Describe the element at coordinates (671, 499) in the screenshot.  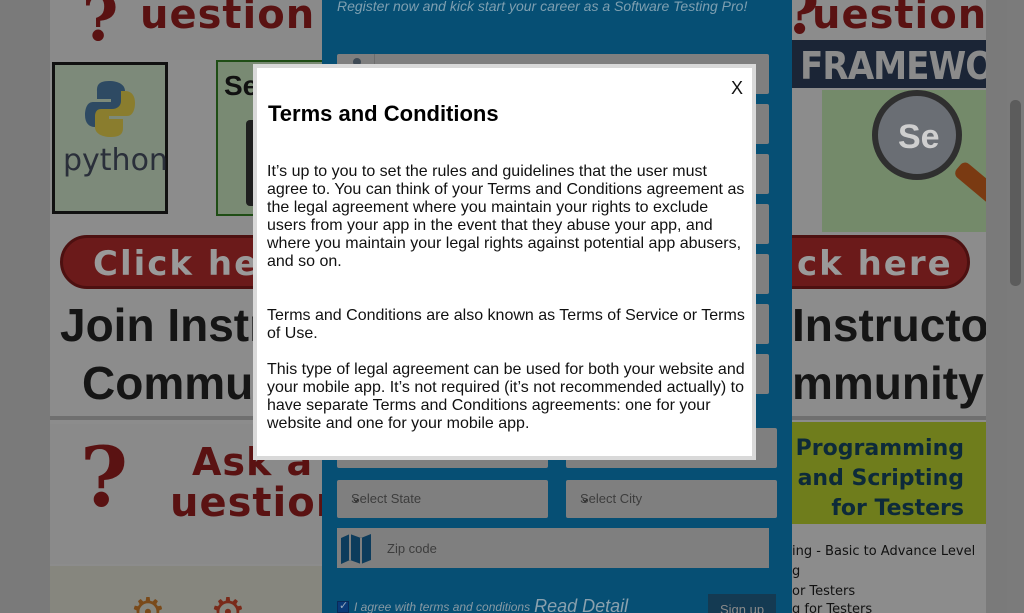
I see `city-select: Select City ⌄` at that location.